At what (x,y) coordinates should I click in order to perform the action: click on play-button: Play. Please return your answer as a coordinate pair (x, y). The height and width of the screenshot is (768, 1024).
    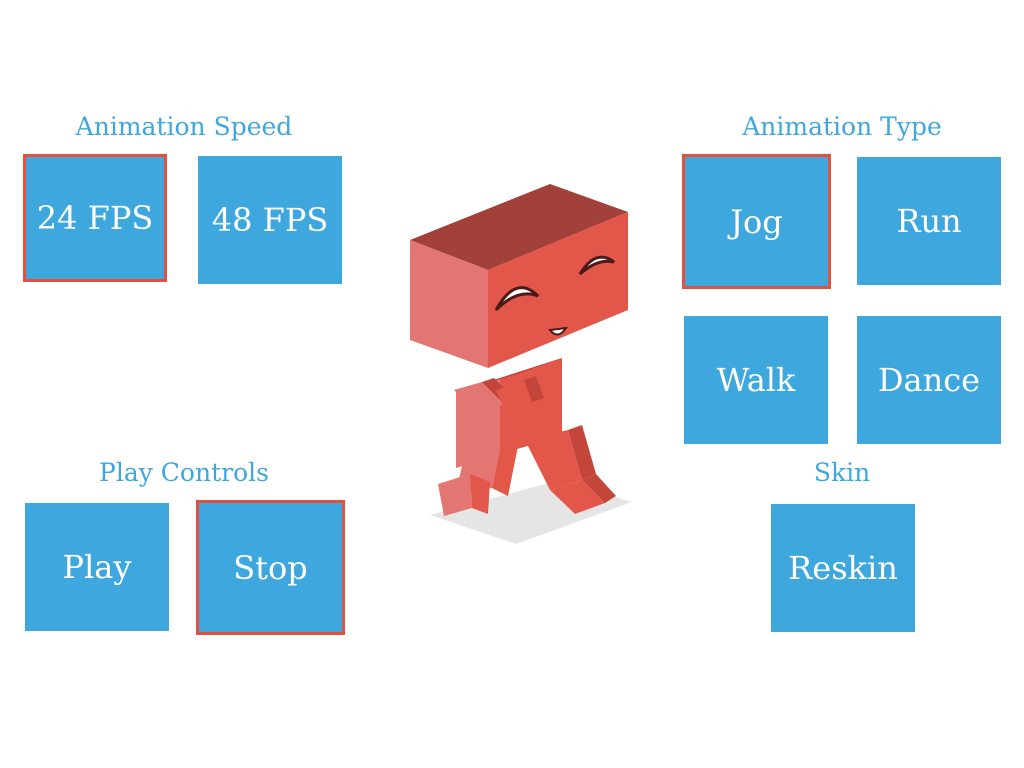
    Looking at the image, I should click on (97, 567).